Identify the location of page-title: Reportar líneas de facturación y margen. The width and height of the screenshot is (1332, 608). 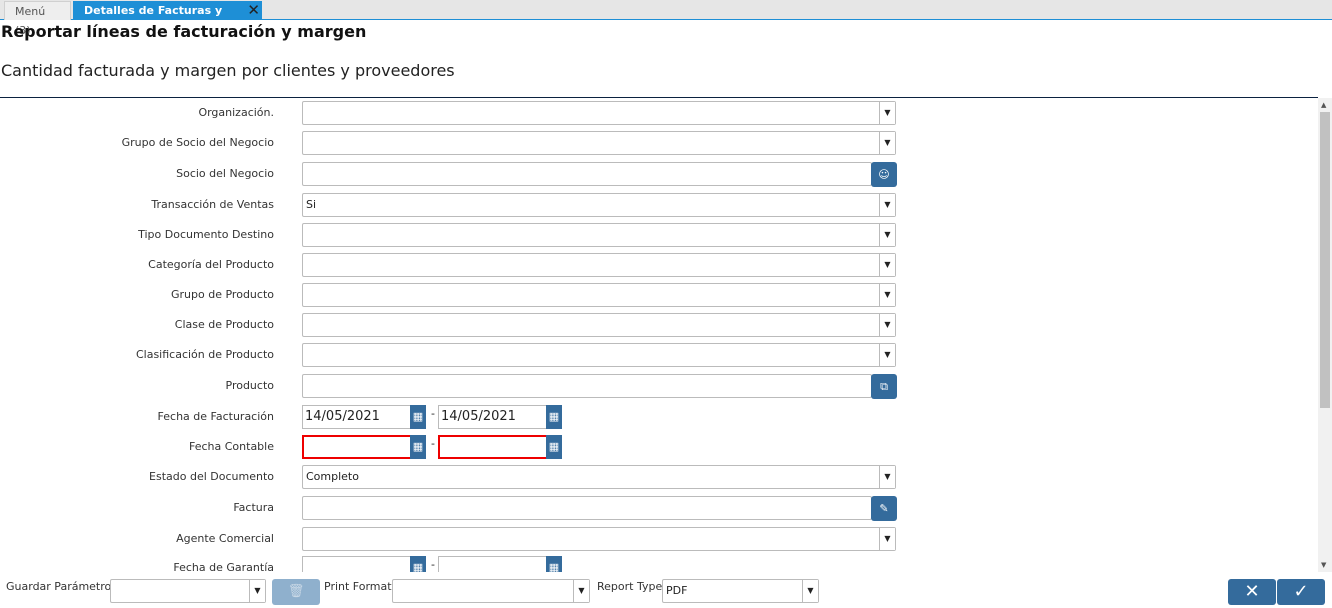
(184, 31).